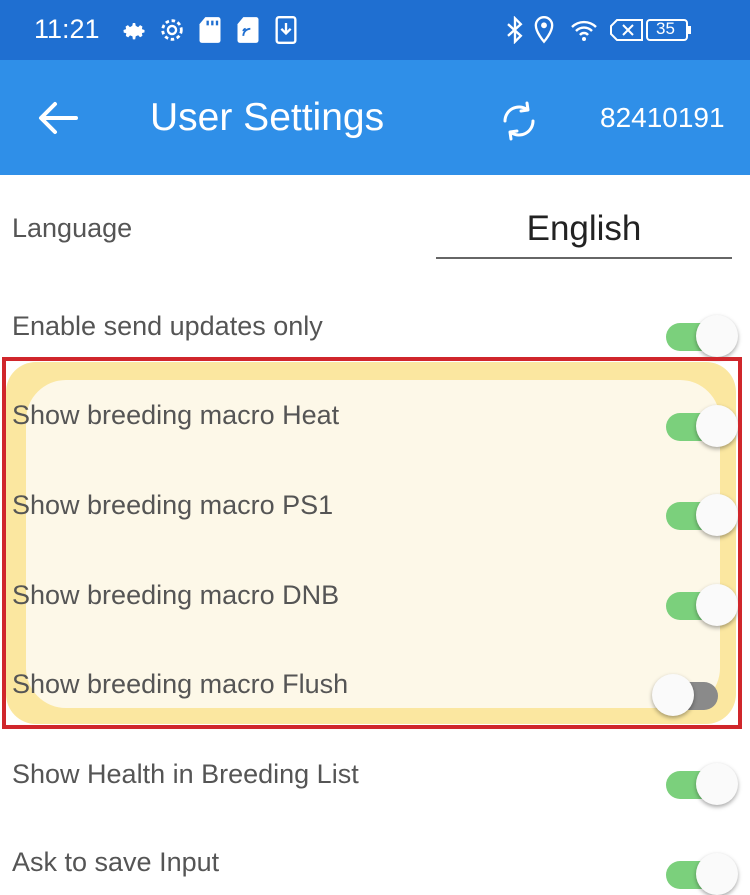  Describe the element at coordinates (665, 28) in the screenshot. I see `battery-level: 35` at that location.